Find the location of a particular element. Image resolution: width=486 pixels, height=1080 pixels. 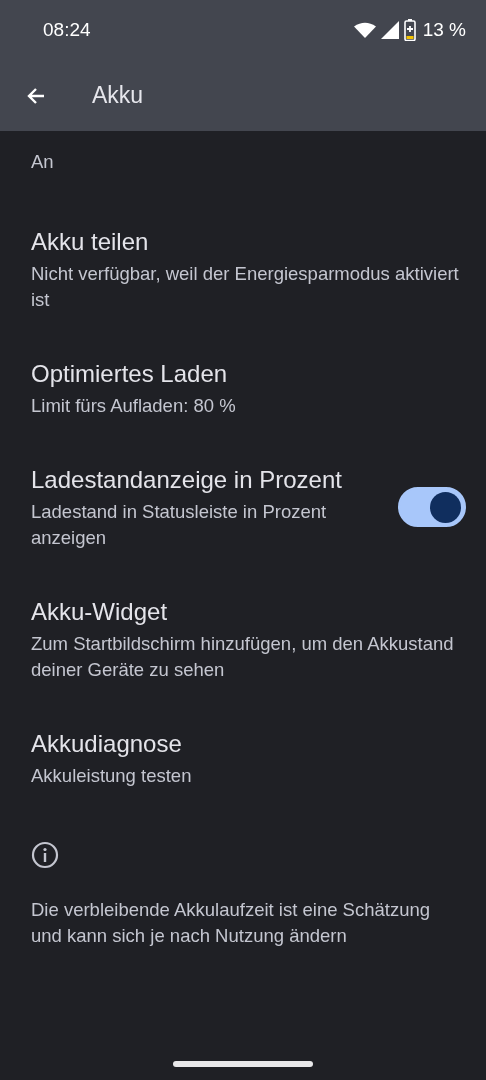

settings-item: Ladestandanzeige in Prozent Ladestand in Statusleiste in Prozent anzeigen is located at coordinates (243, 507).